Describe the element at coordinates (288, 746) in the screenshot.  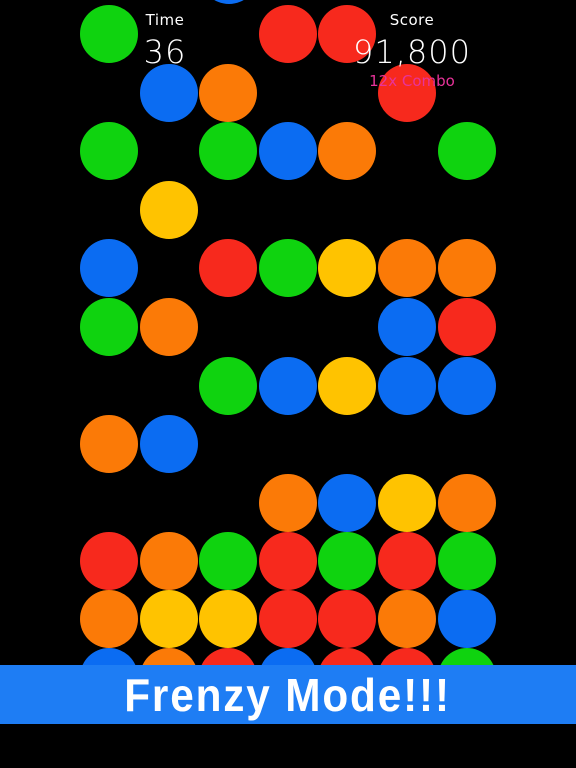
I see `bottom-bar` at that location.